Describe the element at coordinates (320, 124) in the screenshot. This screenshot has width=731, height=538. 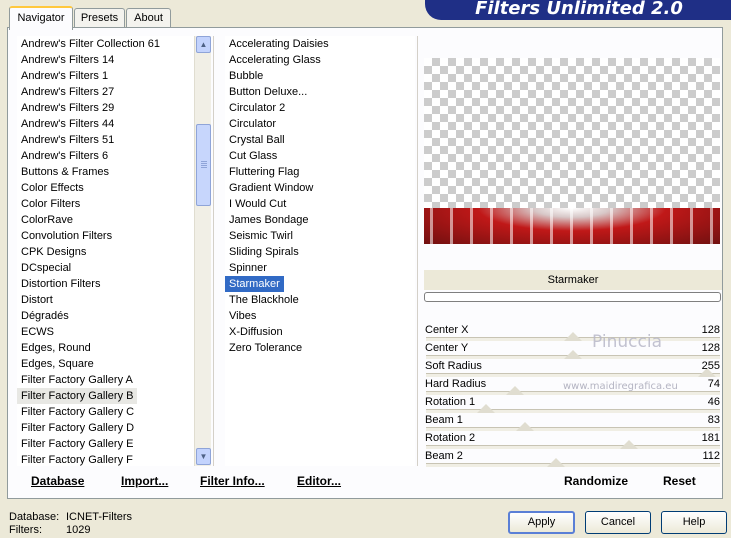
I see `filter-item: Circulator` at that location.